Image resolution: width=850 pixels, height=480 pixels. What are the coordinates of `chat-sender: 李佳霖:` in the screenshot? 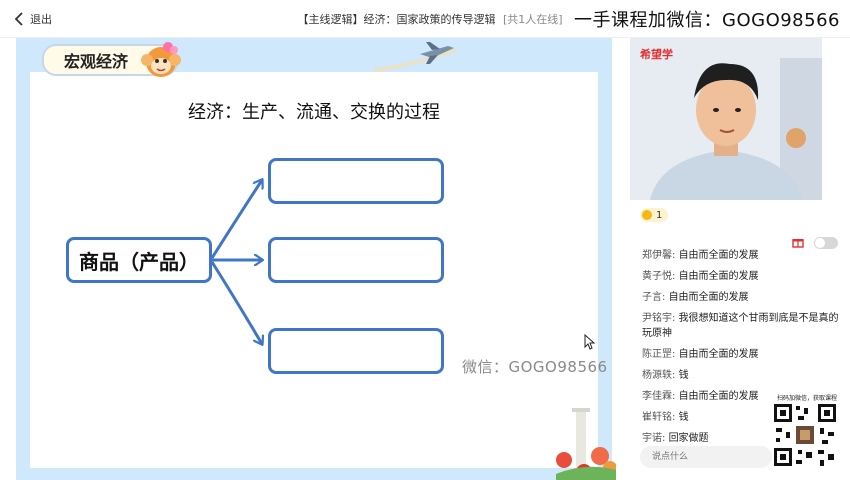 It's located at (659, 396).